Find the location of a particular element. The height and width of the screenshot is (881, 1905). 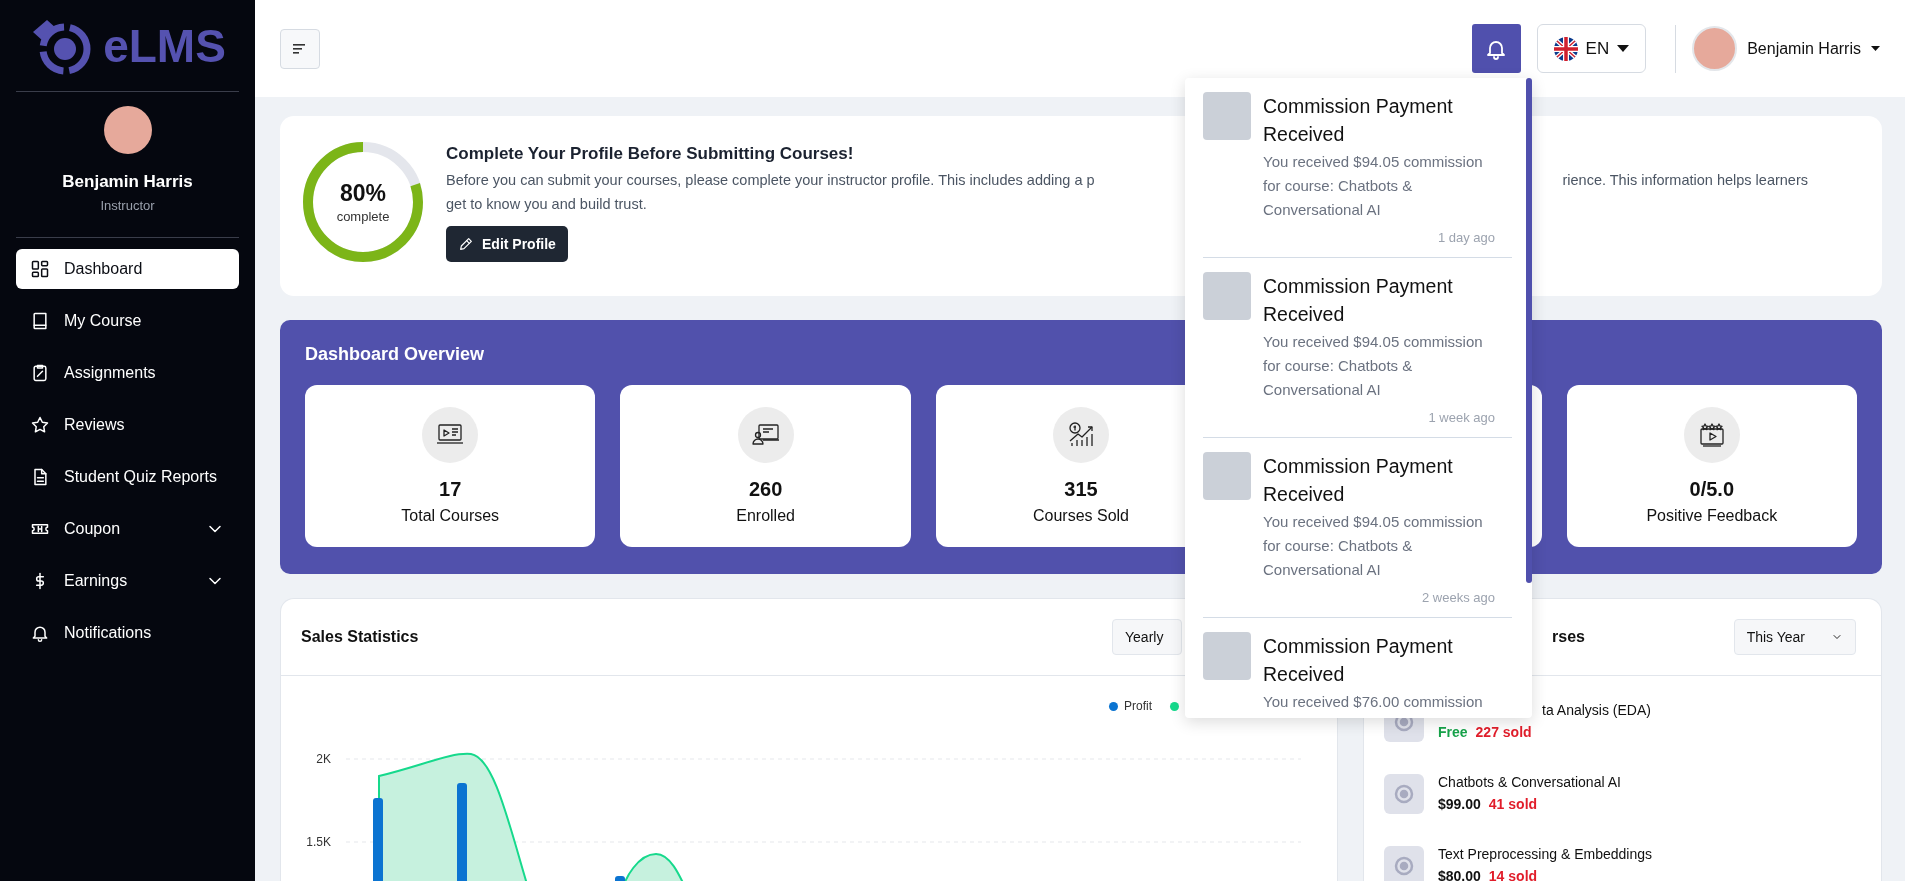

sidebar-item: My Course is located at coordinates (127, 321).